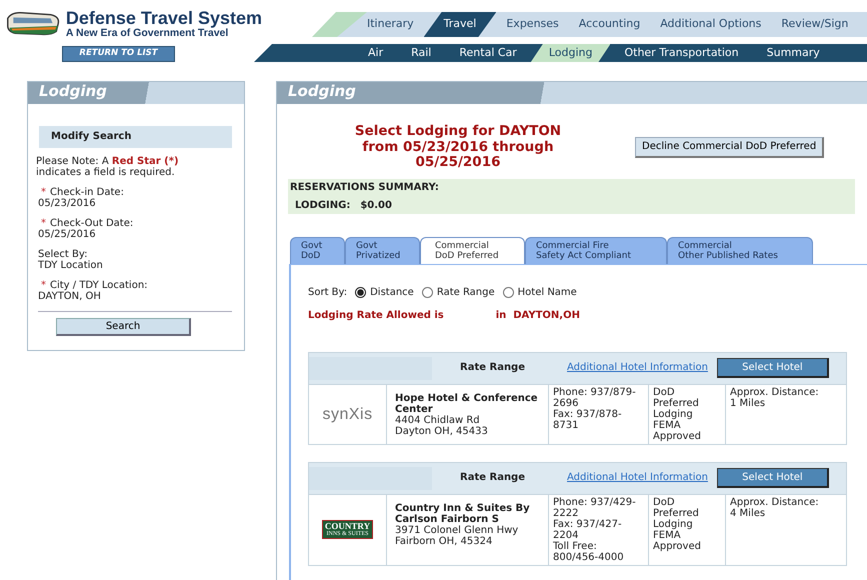 This screenshot has height=580, width=867. Describe the element at coordinates (328, 292) in the screenshot. I see `sort-label: Sort By:` at that location.